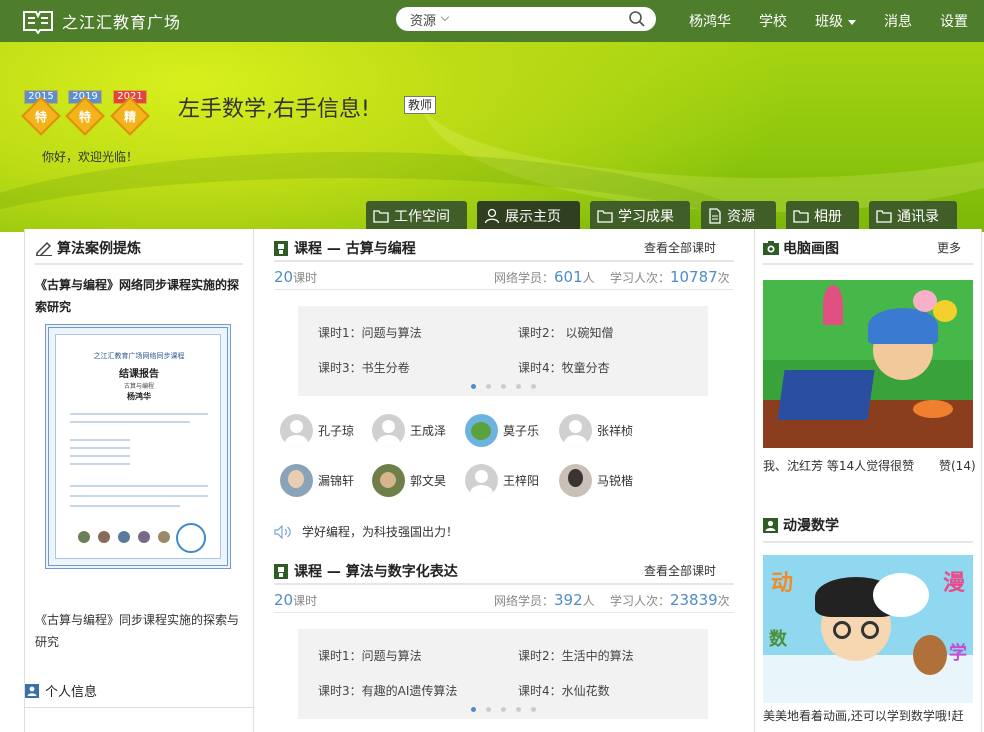 Image resolution: width=984 pixels, height=732 pixels. Describe the element at coordinates (839, 466) in the screenshot. I see `likes-text: 我、沈红芳 等14人觉得很赞` at that location.